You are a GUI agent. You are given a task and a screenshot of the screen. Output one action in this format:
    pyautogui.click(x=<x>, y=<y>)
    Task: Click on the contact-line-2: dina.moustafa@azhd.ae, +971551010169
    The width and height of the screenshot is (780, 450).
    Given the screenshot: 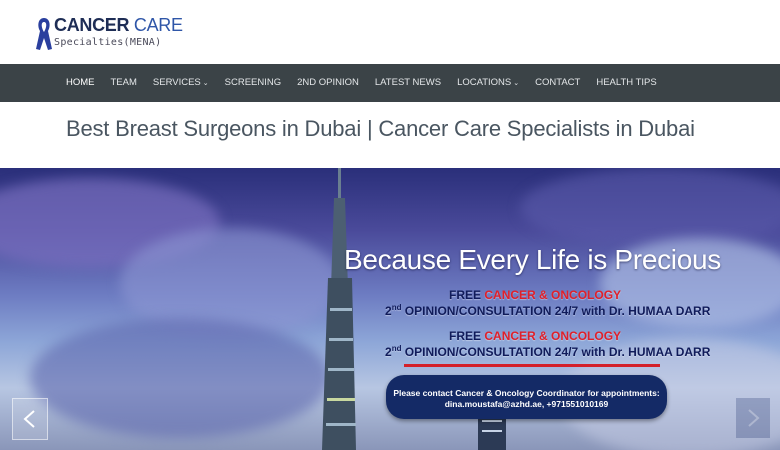 What is the action you would take?
    pyautogui.click(x=526, y=404)
    